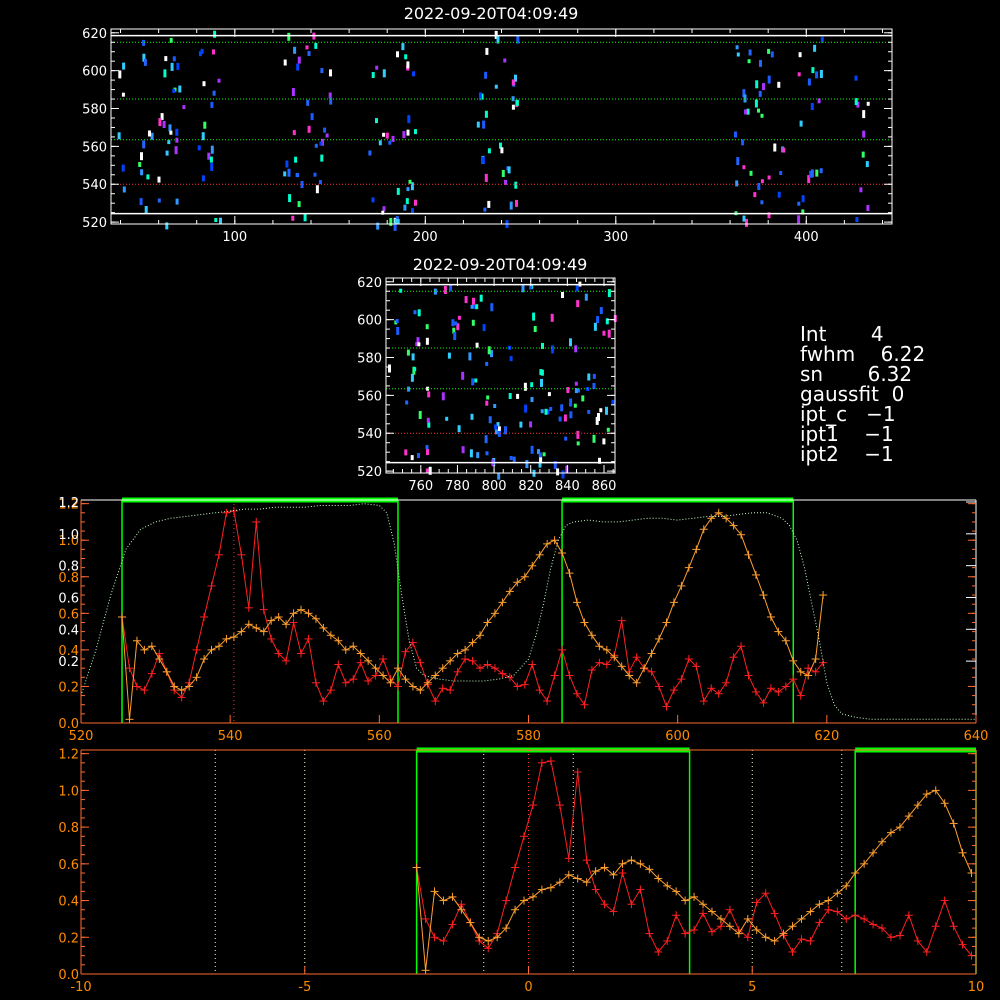 This screenshot has width=1000, height=1000. What do you see at coordinates (94, 147) in the screenshot?
I see `y-tick-label: 560` at bounding box center [94, 147].